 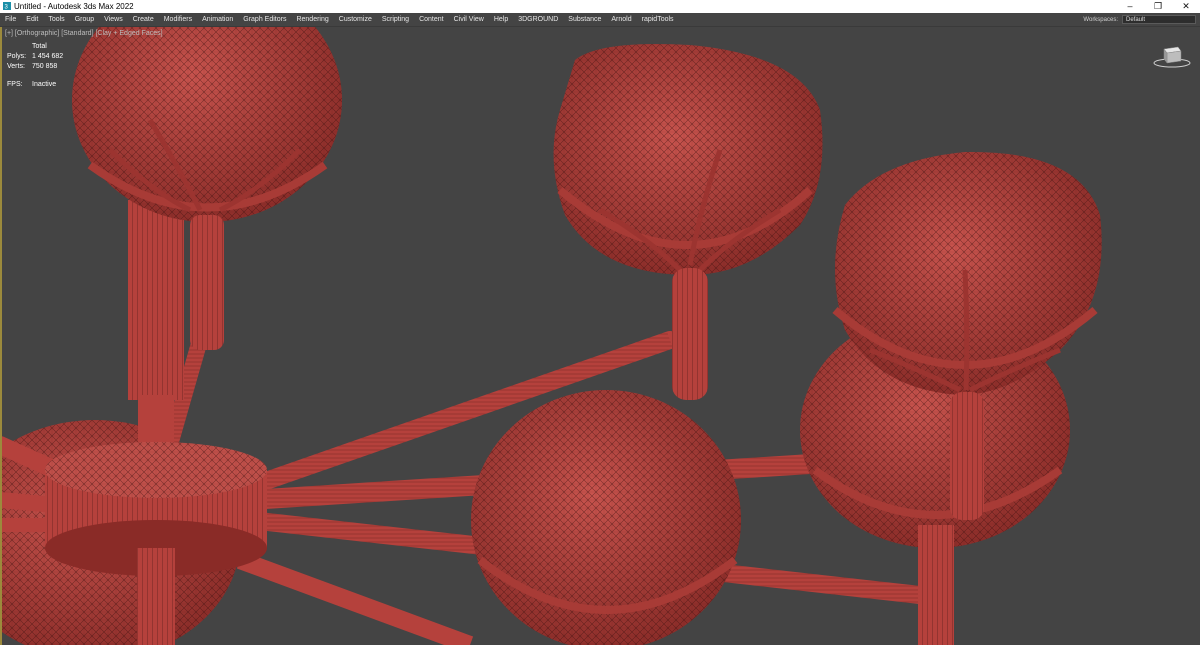 What do you see at coordinates (501, 19) in the screenshot?
I see `menu-item: Help` at bounding box center [501, 19].